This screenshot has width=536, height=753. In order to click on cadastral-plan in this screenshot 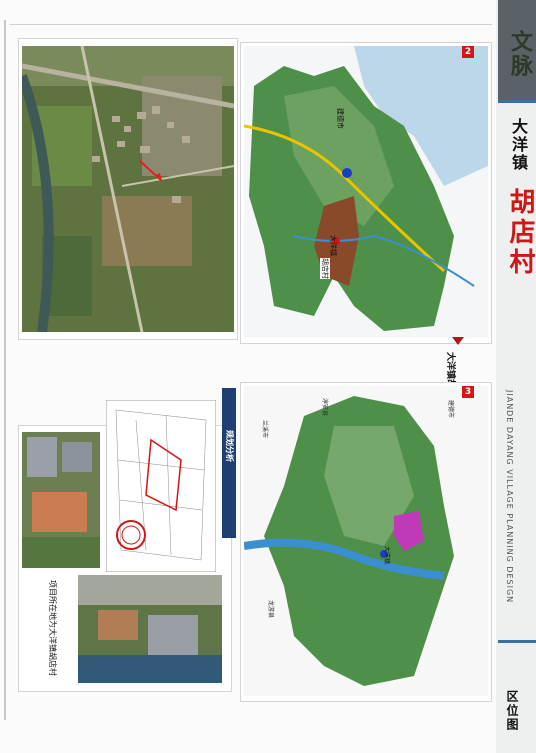, I will do `click(161, 486)`.